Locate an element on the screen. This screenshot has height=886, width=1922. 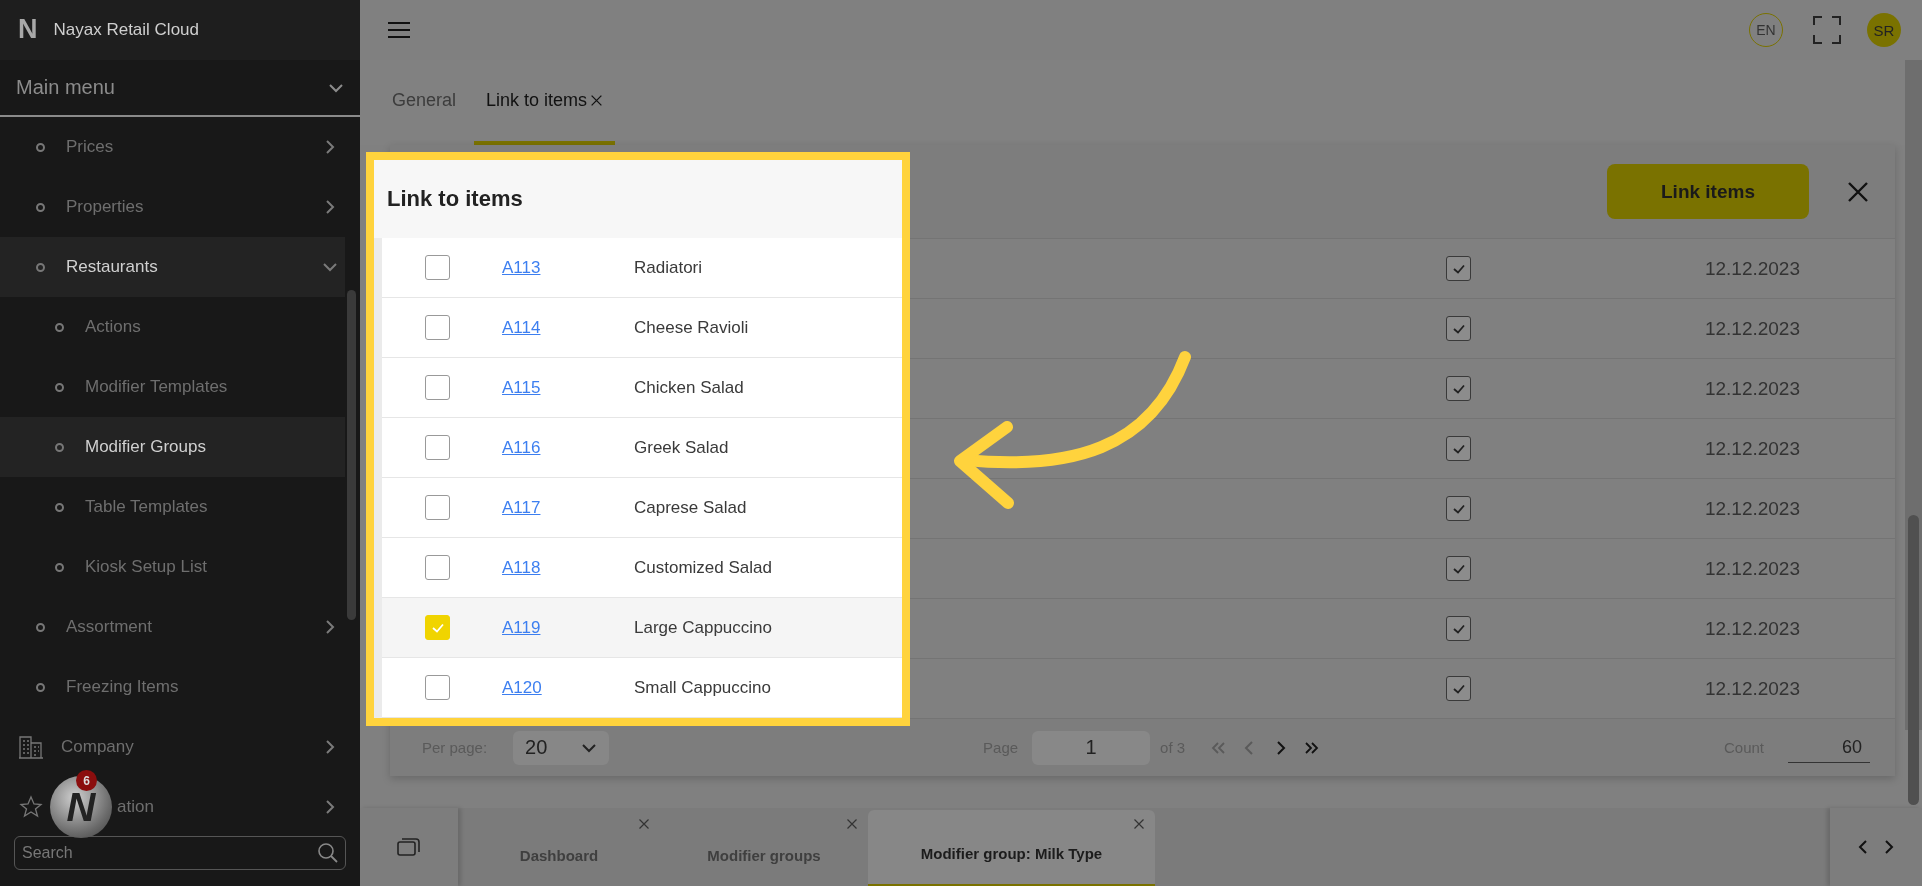
item-name: Greek Salad is located at coordinates (681, 447).